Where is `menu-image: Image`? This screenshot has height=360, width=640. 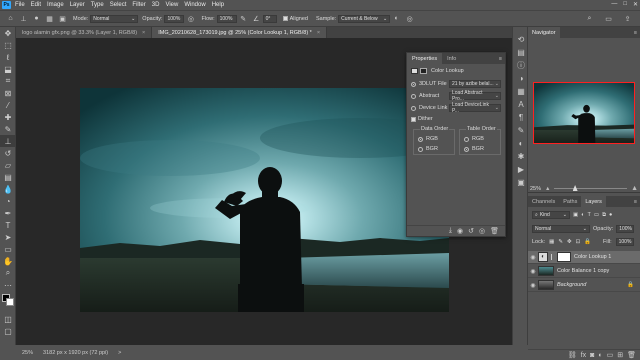
menu-image: Image is located at coordinates (55, 5).